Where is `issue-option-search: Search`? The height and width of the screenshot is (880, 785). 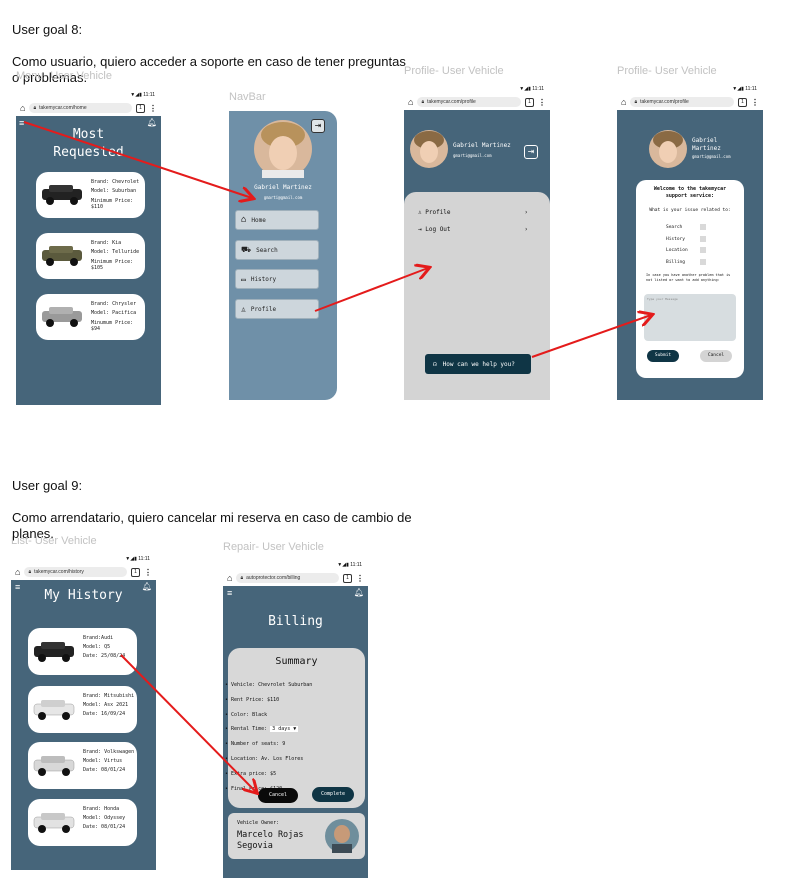
issue-option-search: Search is located at coordinates (686, 228).